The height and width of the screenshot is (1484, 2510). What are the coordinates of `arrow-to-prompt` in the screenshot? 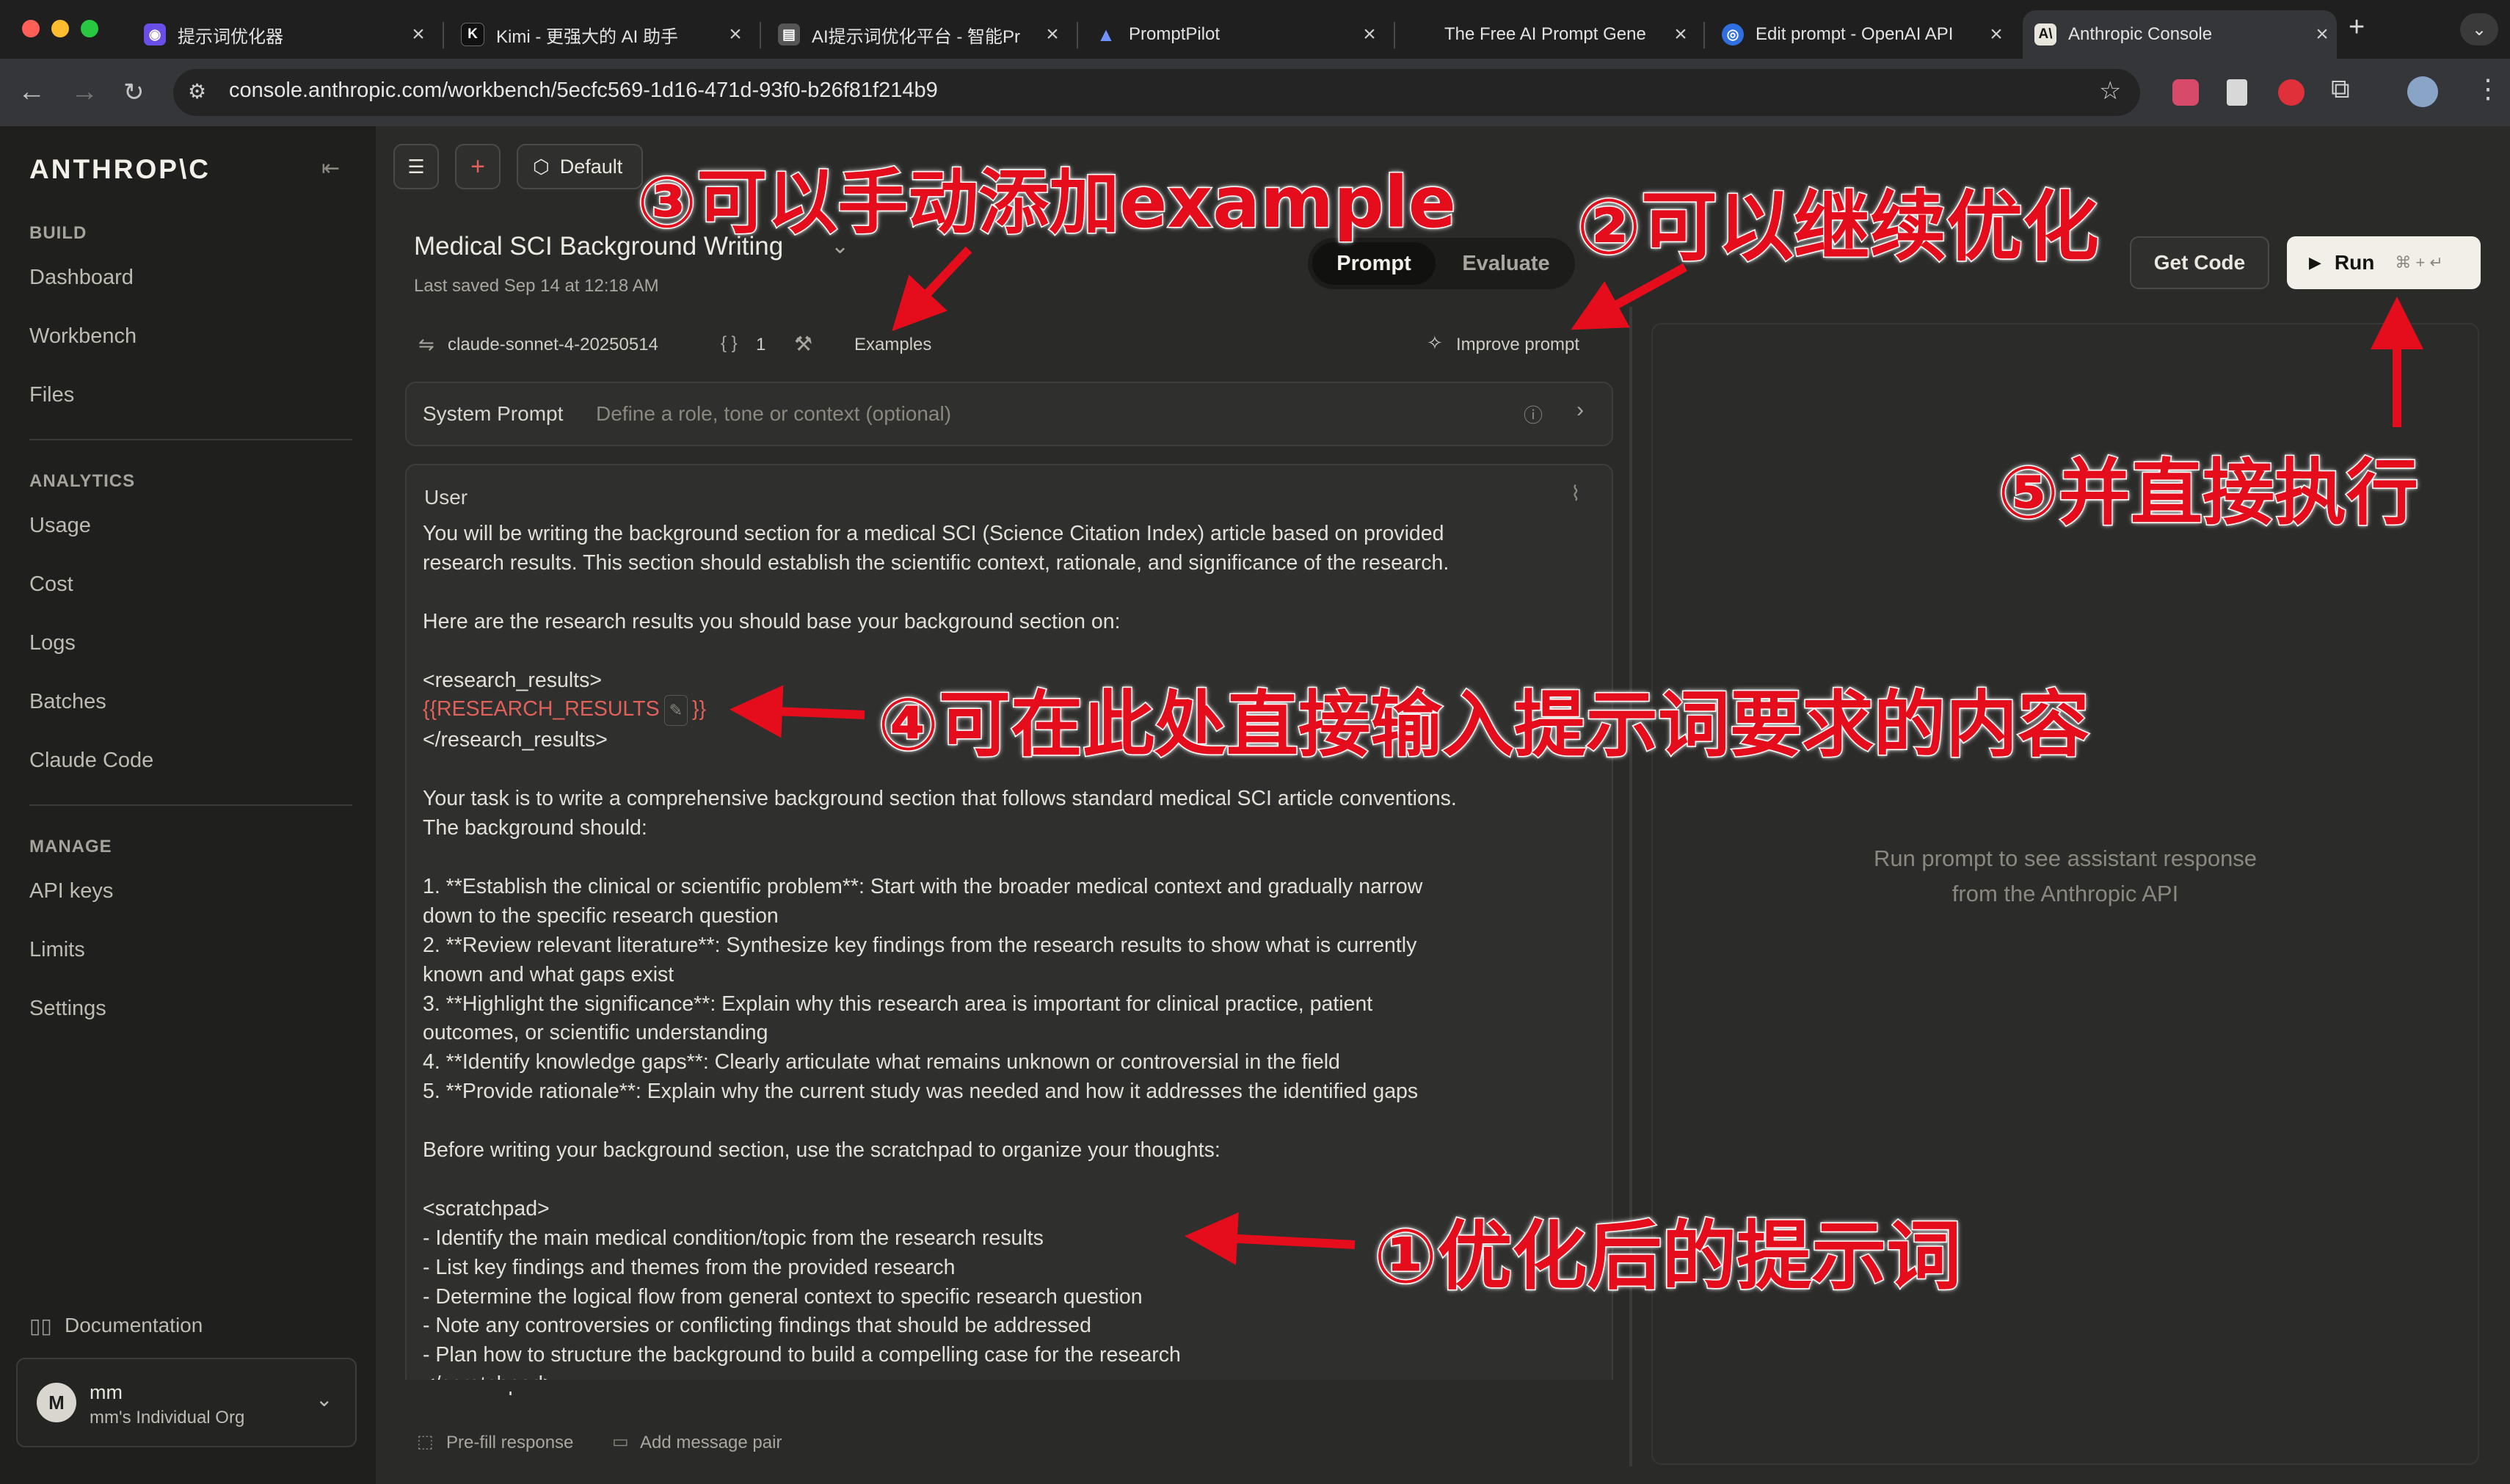 It's located at (1270, 1238).